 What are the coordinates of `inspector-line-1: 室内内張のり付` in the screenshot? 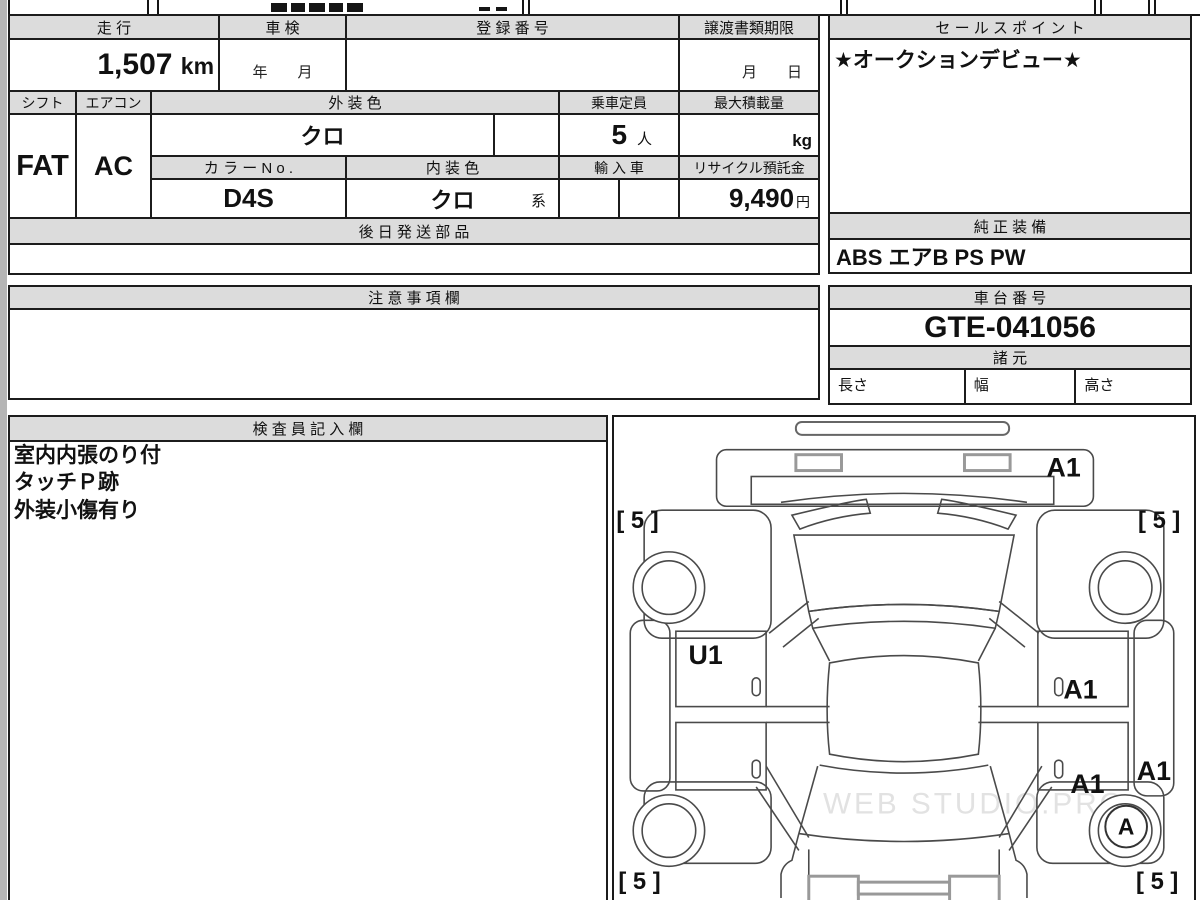 It's located at (87, 455).